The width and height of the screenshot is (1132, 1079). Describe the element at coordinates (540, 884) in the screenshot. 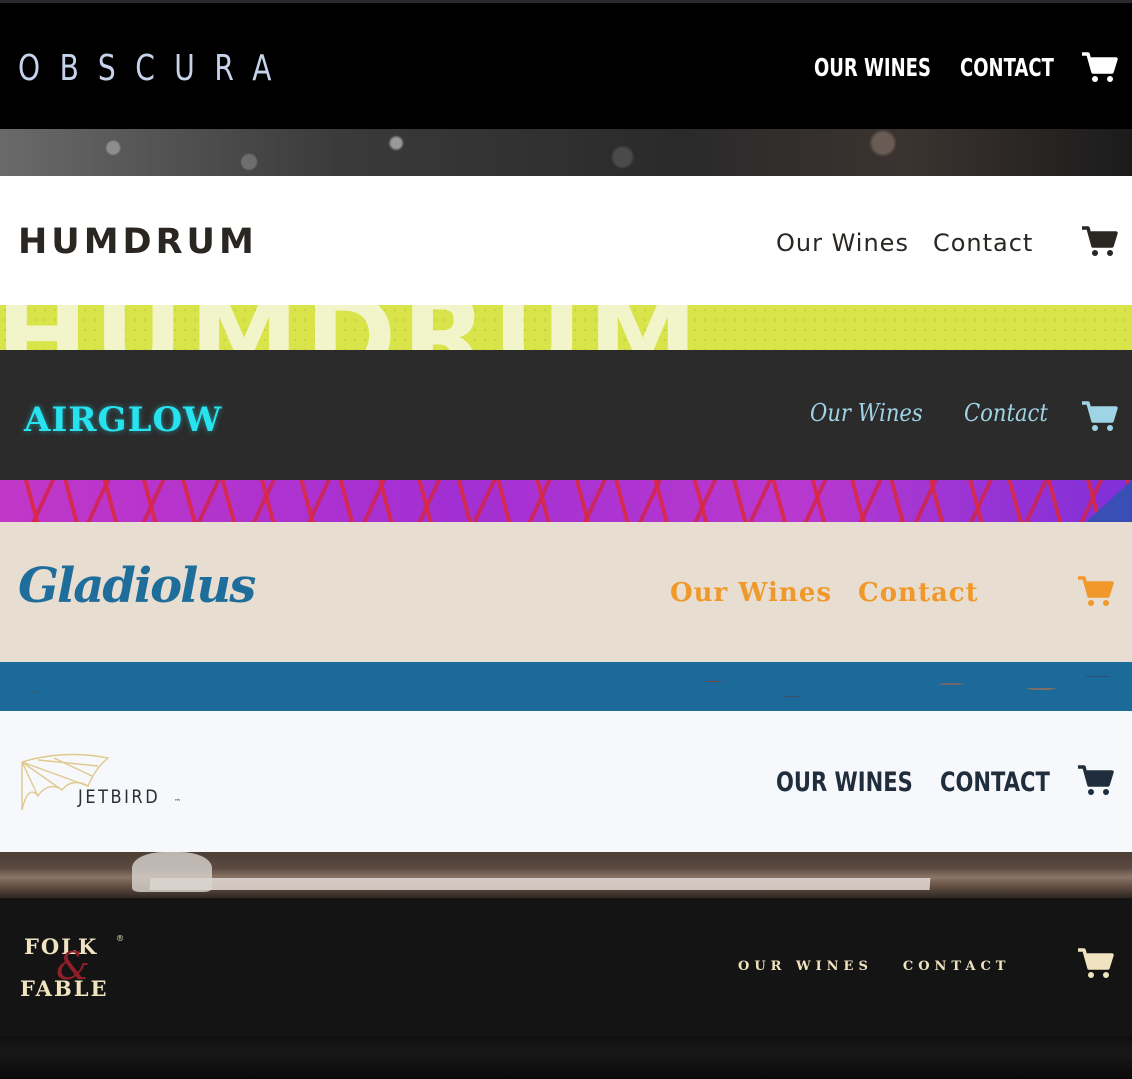

I see `hero-paper-shape` at that location.